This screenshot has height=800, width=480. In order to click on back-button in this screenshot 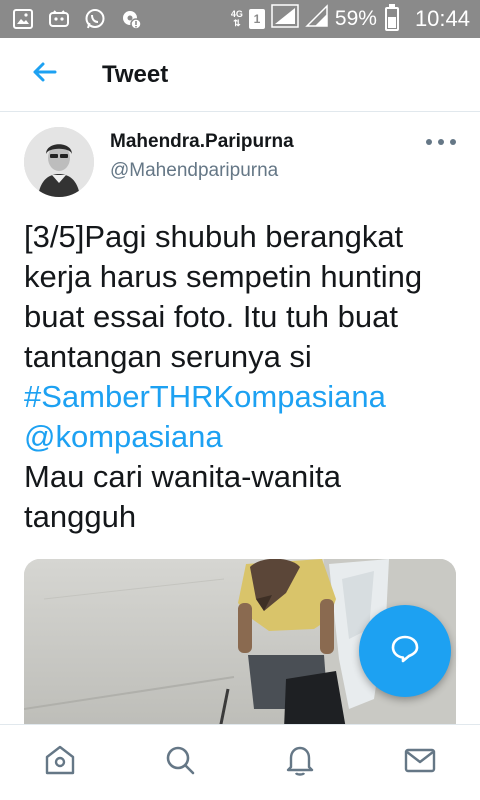, I will do `click(44, 75)`.